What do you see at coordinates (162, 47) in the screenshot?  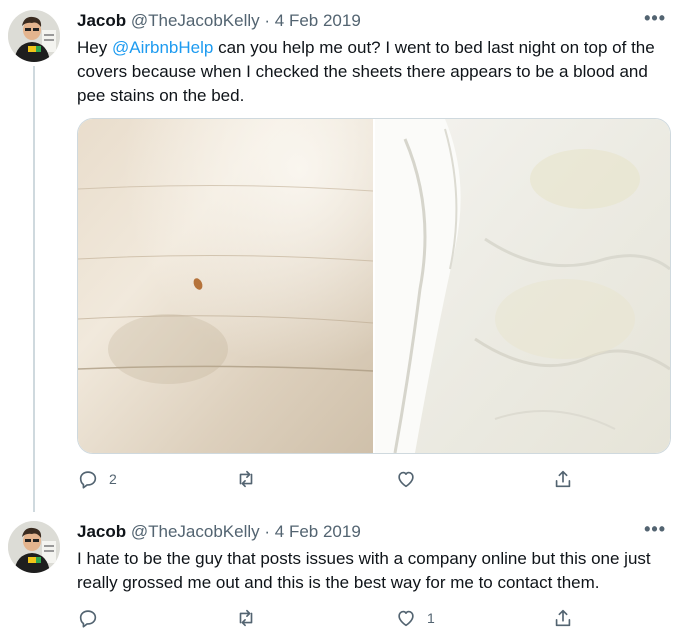 I see `mention-link: @AirbnbHelp` at bounding box center [162, 47].